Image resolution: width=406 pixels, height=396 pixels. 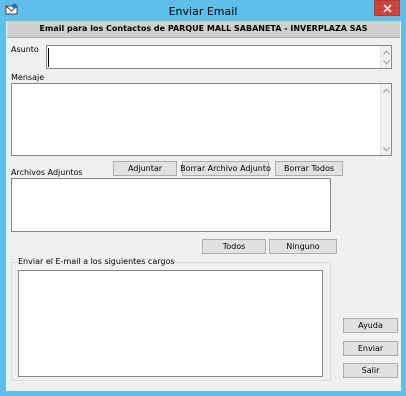 What do you see at coordinates (219, 57) in the screenshot?
I see `asunto-input` at bounding box center [219, 57].